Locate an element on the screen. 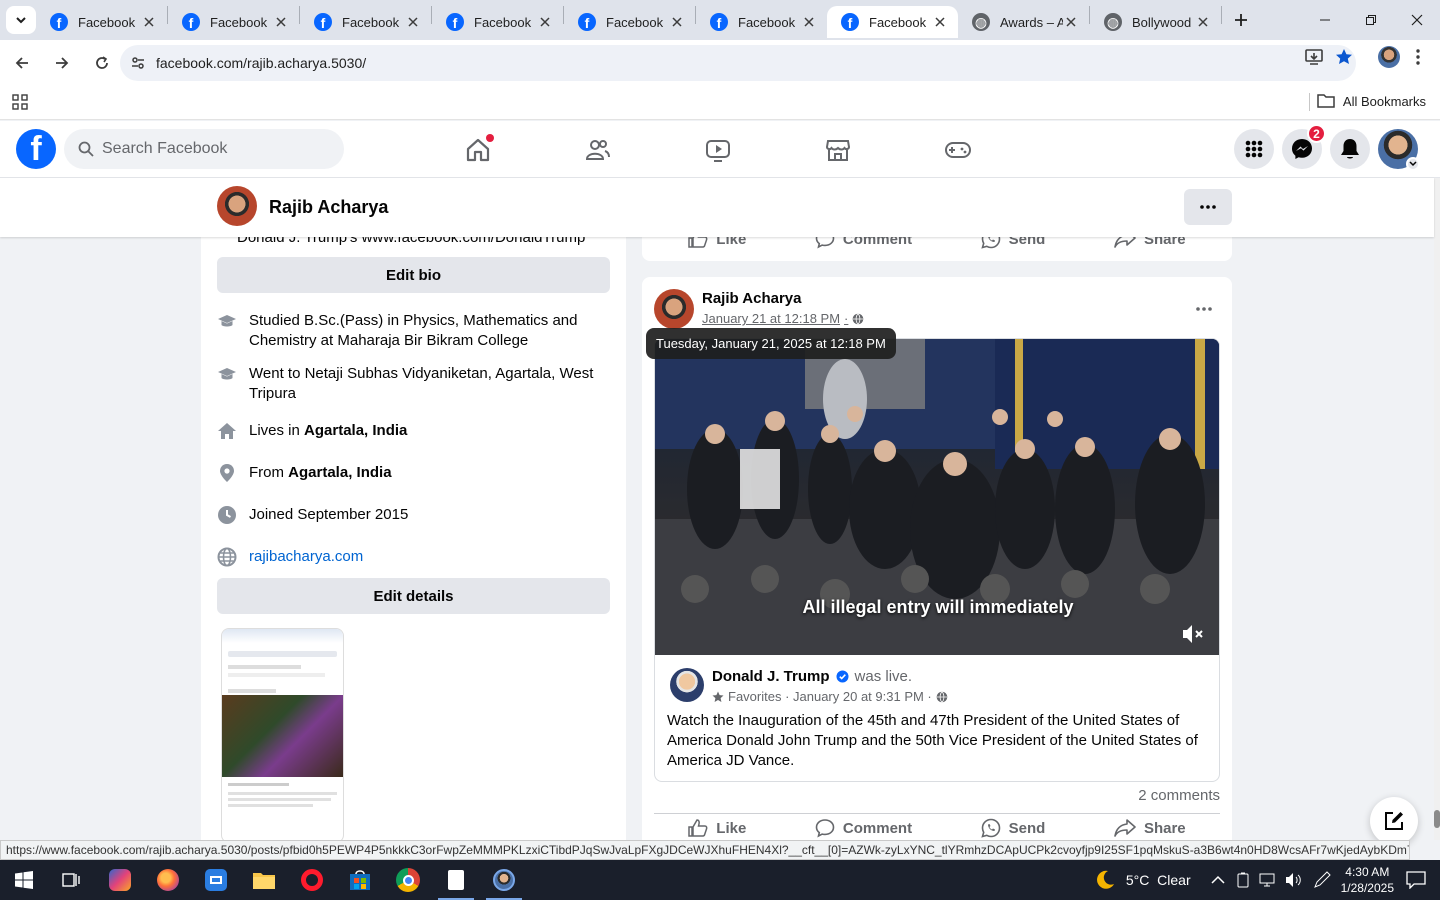 The image size is (1440, 900). facebook-search-input: Search Facebook is located at coordinates (204, 149).